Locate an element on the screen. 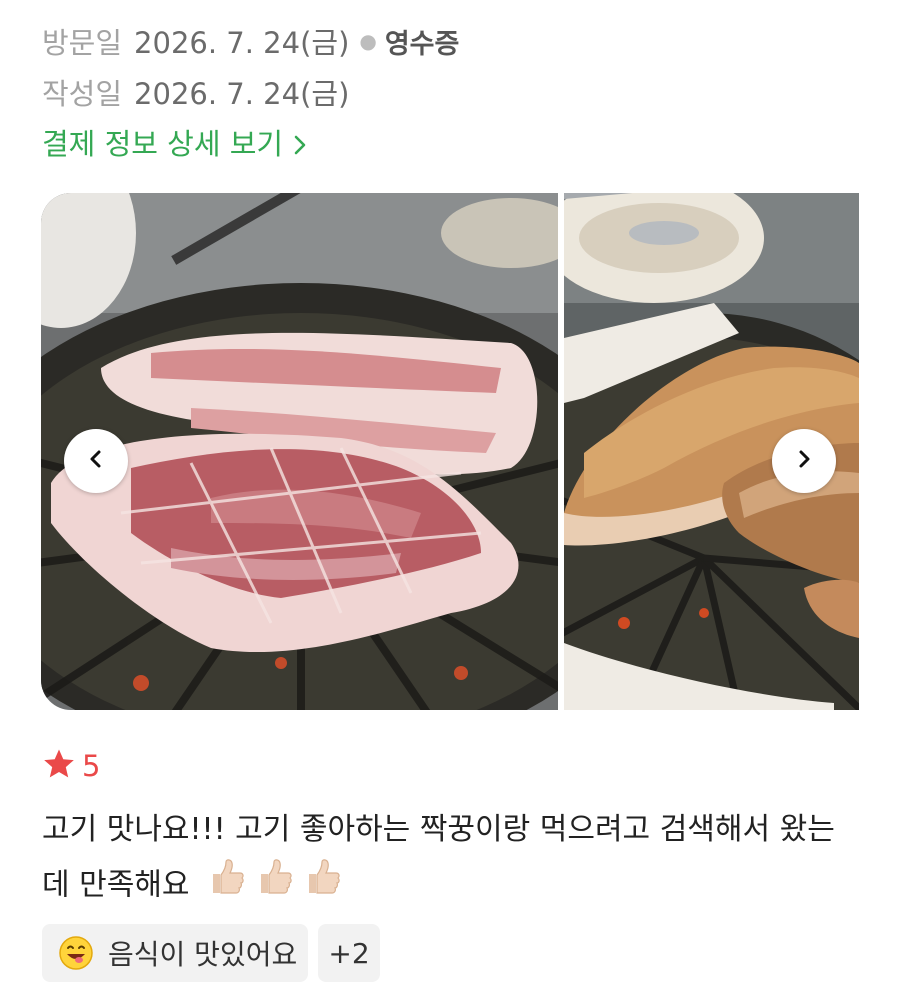 The image size is (900, 1005). receipt-badge: 영수증 is located at coordinates (422, 44).